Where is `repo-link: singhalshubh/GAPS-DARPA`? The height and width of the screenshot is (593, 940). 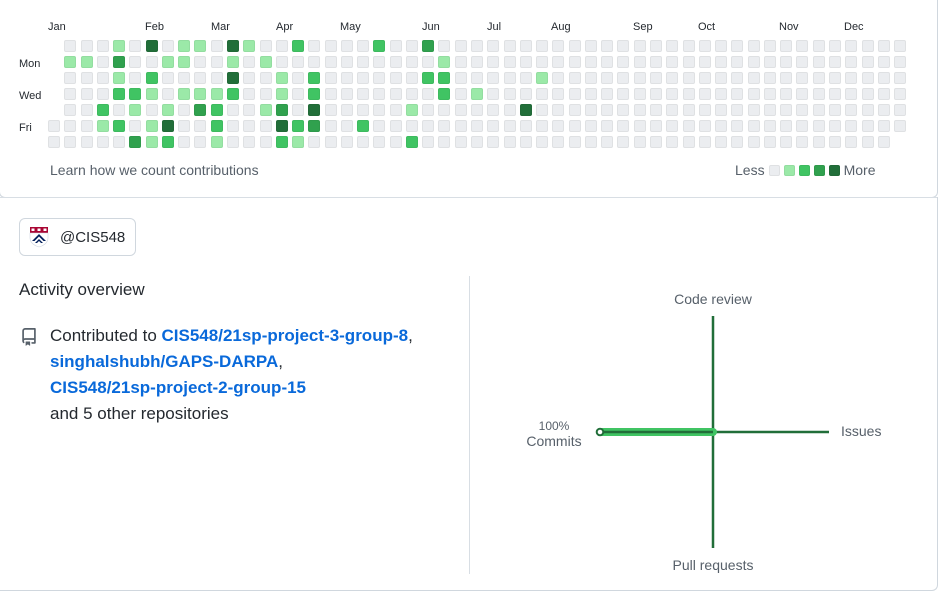 repo-link: singhalshubh/GAPS-DARPA is located at coordinates (164, 361).